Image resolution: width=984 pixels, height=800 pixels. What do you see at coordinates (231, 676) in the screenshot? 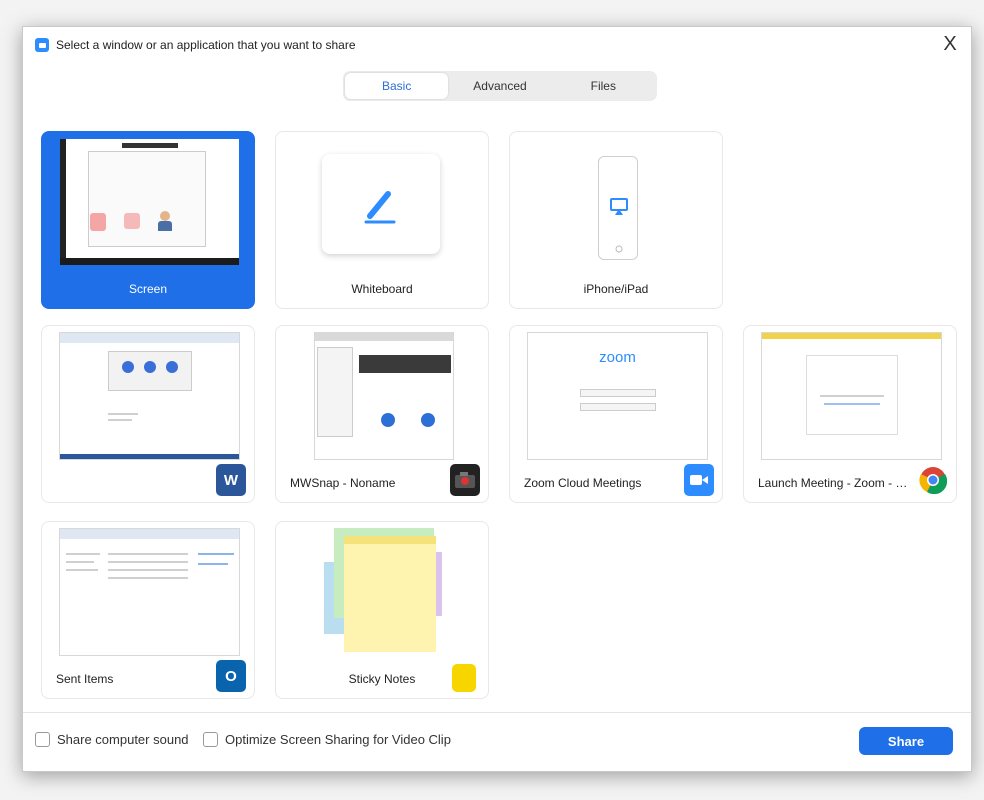
I see `outlook-app-icon: O` at bounding box center [231, 676].